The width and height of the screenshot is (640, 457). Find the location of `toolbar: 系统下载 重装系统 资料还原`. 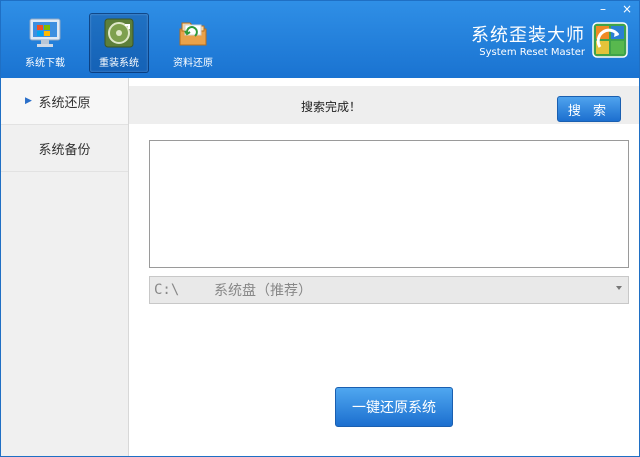

toolbar: 系统下载 重装系统 资料还原 is located at coordinates (119, 43).